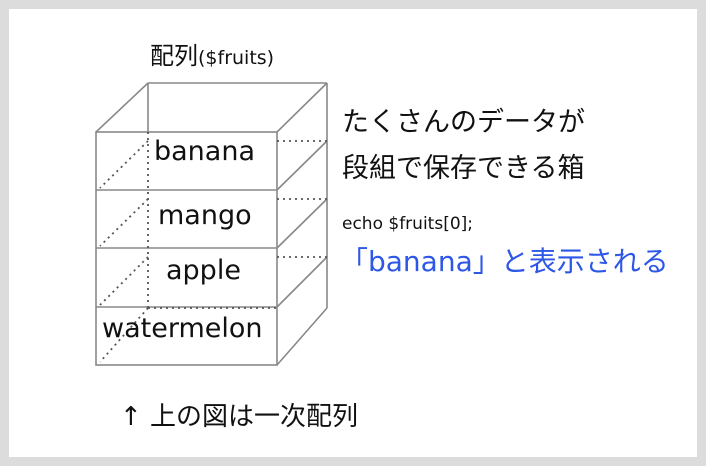 The image size is (706, 466). Describe the element at coordinates (205, 215) in the screenshot. I see `array-cell-1: mango` at that location.